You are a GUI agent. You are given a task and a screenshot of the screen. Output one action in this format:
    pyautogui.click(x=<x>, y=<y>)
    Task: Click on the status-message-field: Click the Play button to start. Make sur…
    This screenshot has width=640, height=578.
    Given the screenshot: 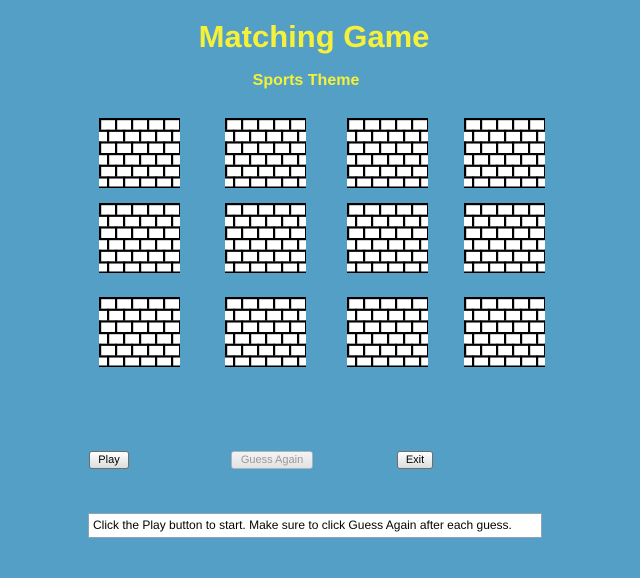 What is the action you would take?
    pyautogui.click(x=315, y=525)
    